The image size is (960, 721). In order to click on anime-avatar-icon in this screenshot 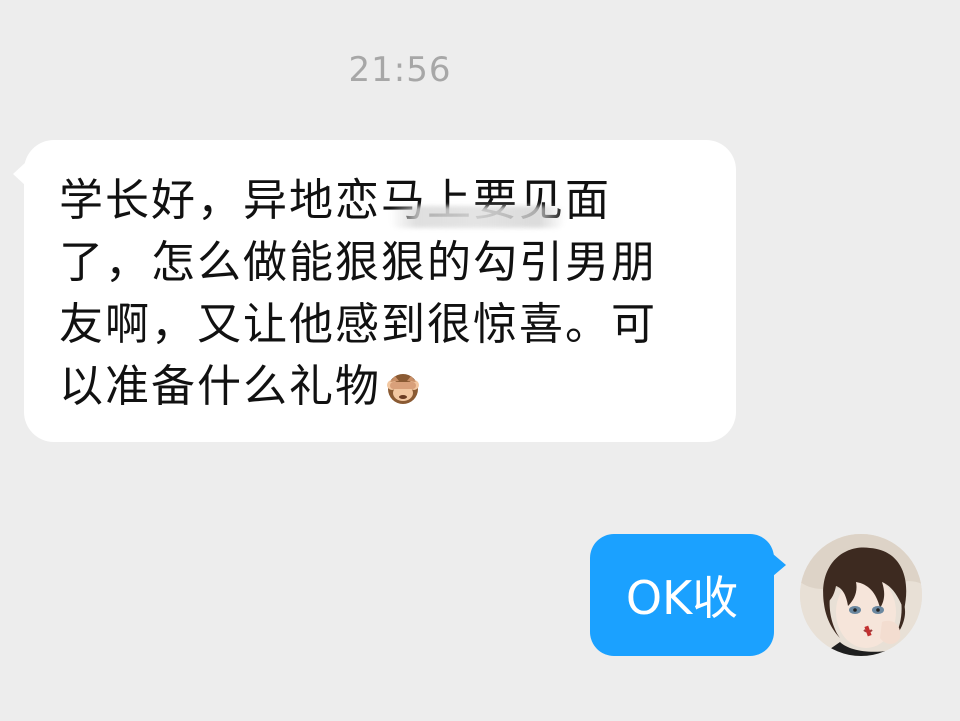, I will do `click(861, 595)`.